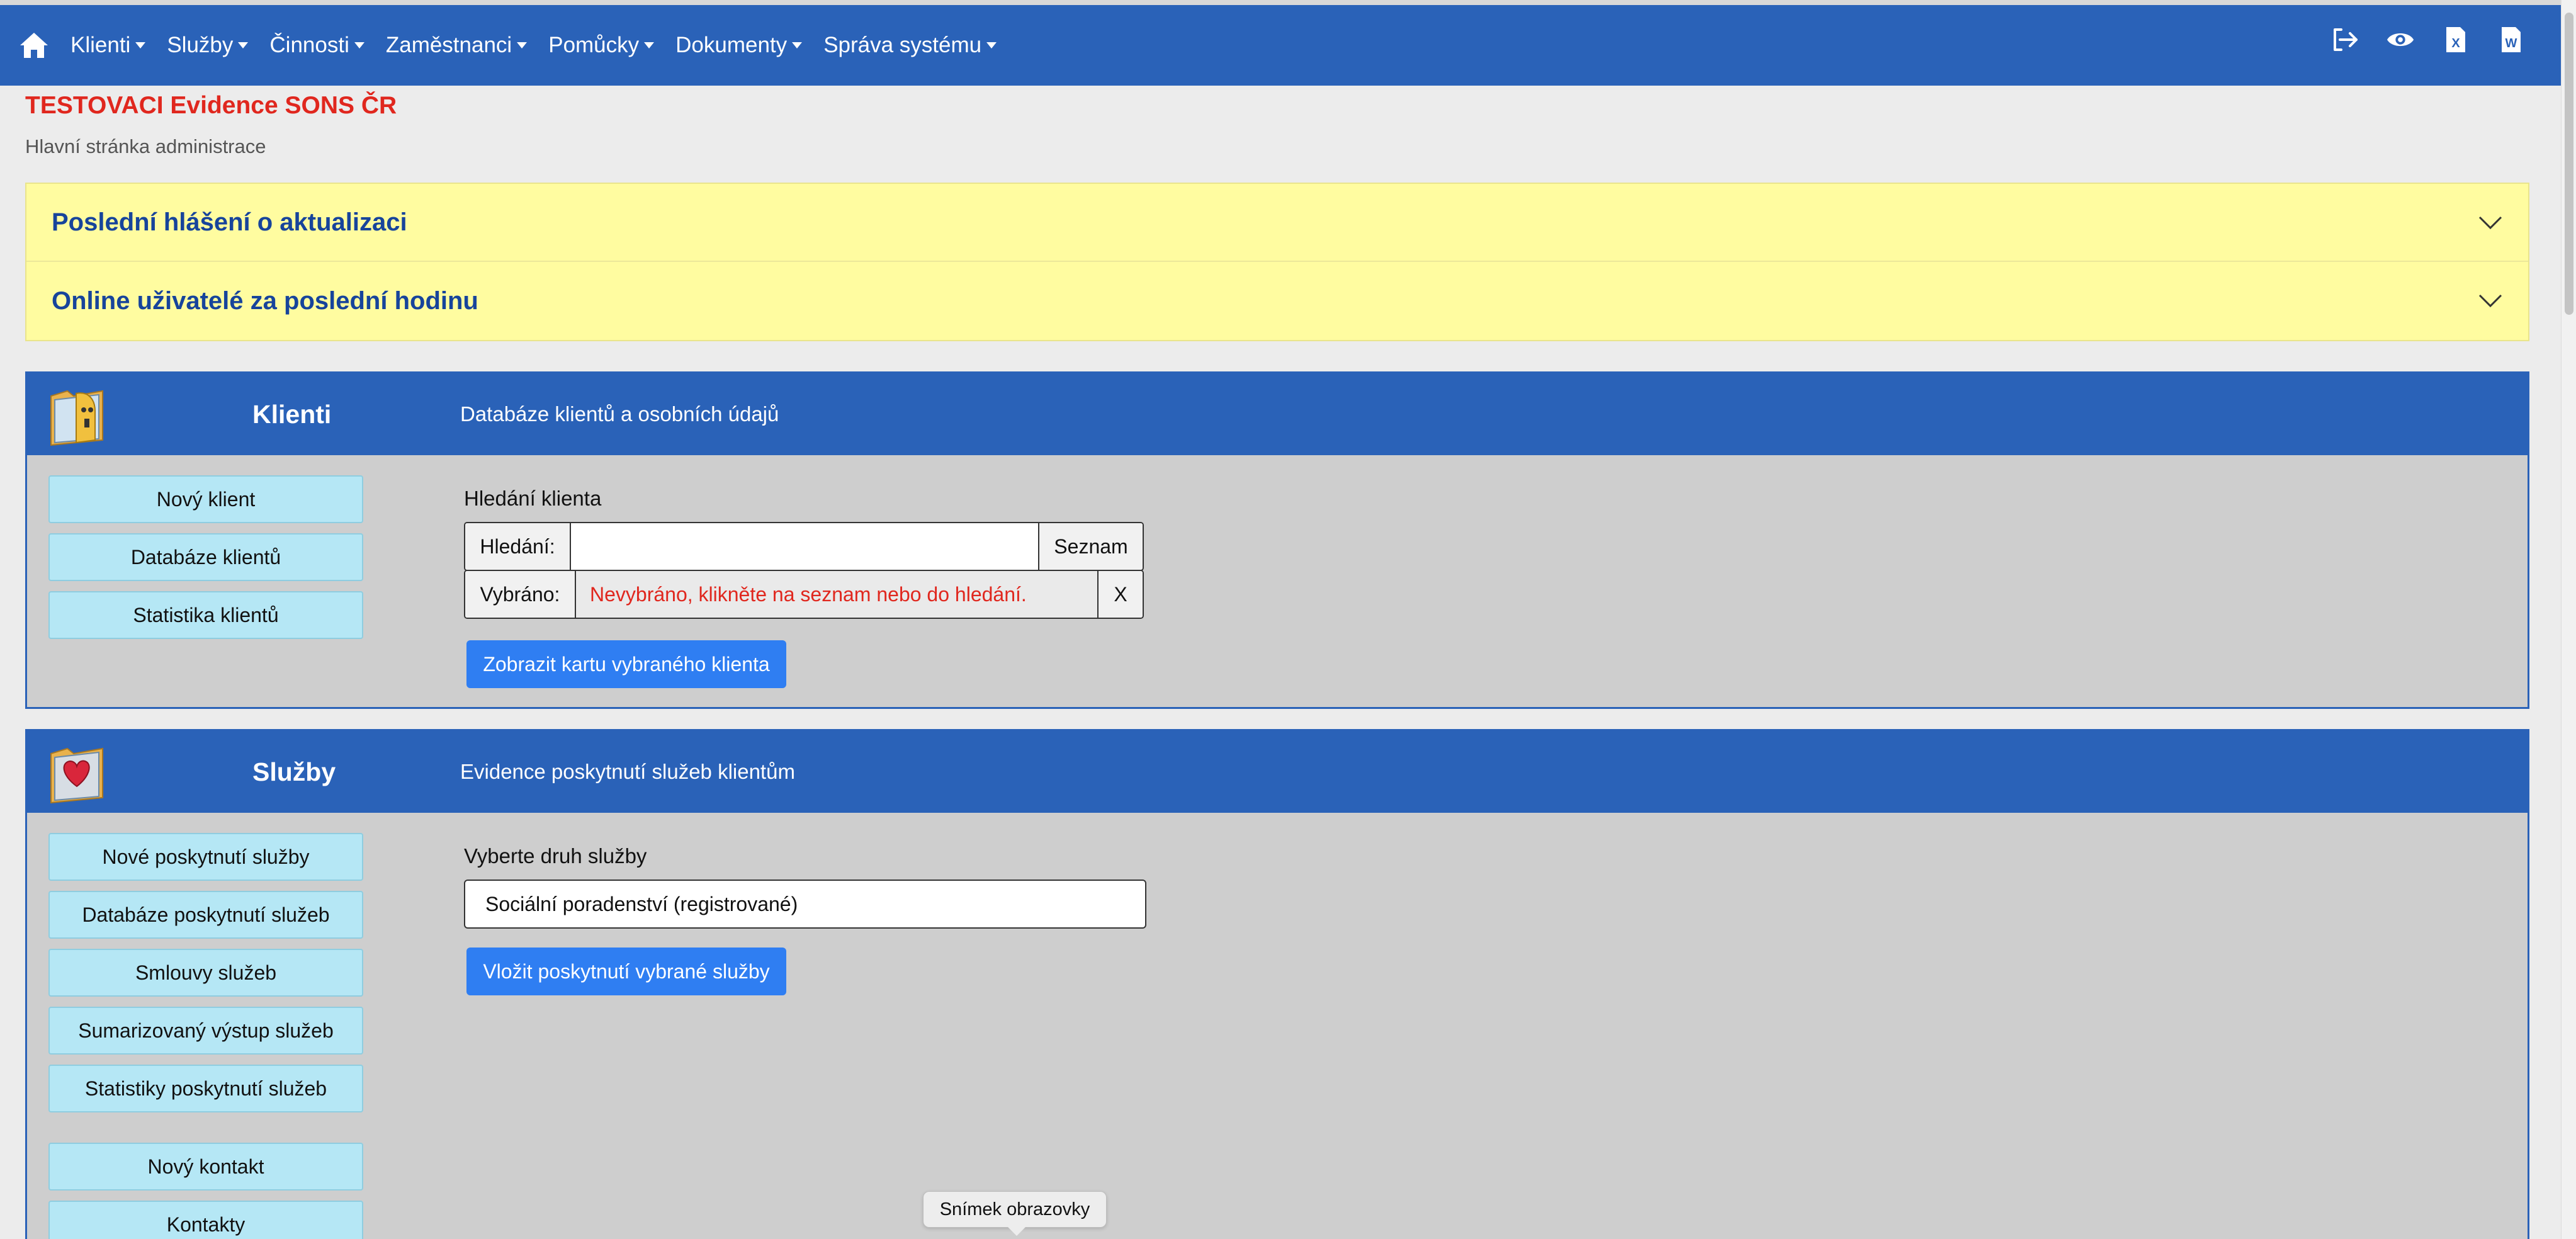  What do you see at coordinates (36, 45) in the screenshot?
I see `home-icon` at bounding box center [36, 45].